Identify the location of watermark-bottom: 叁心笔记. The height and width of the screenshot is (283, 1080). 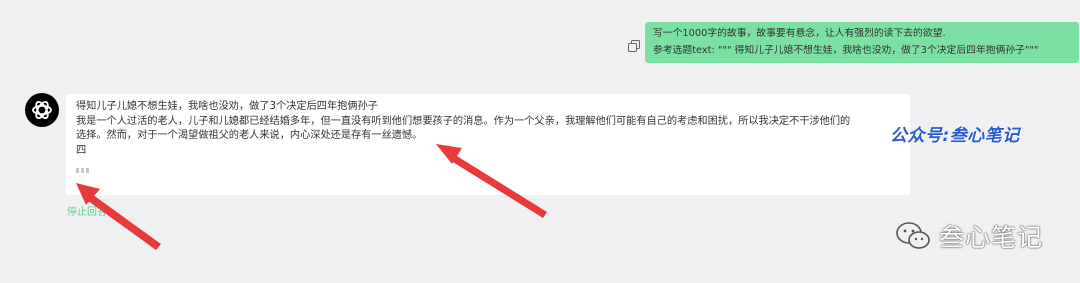
(969, 236).